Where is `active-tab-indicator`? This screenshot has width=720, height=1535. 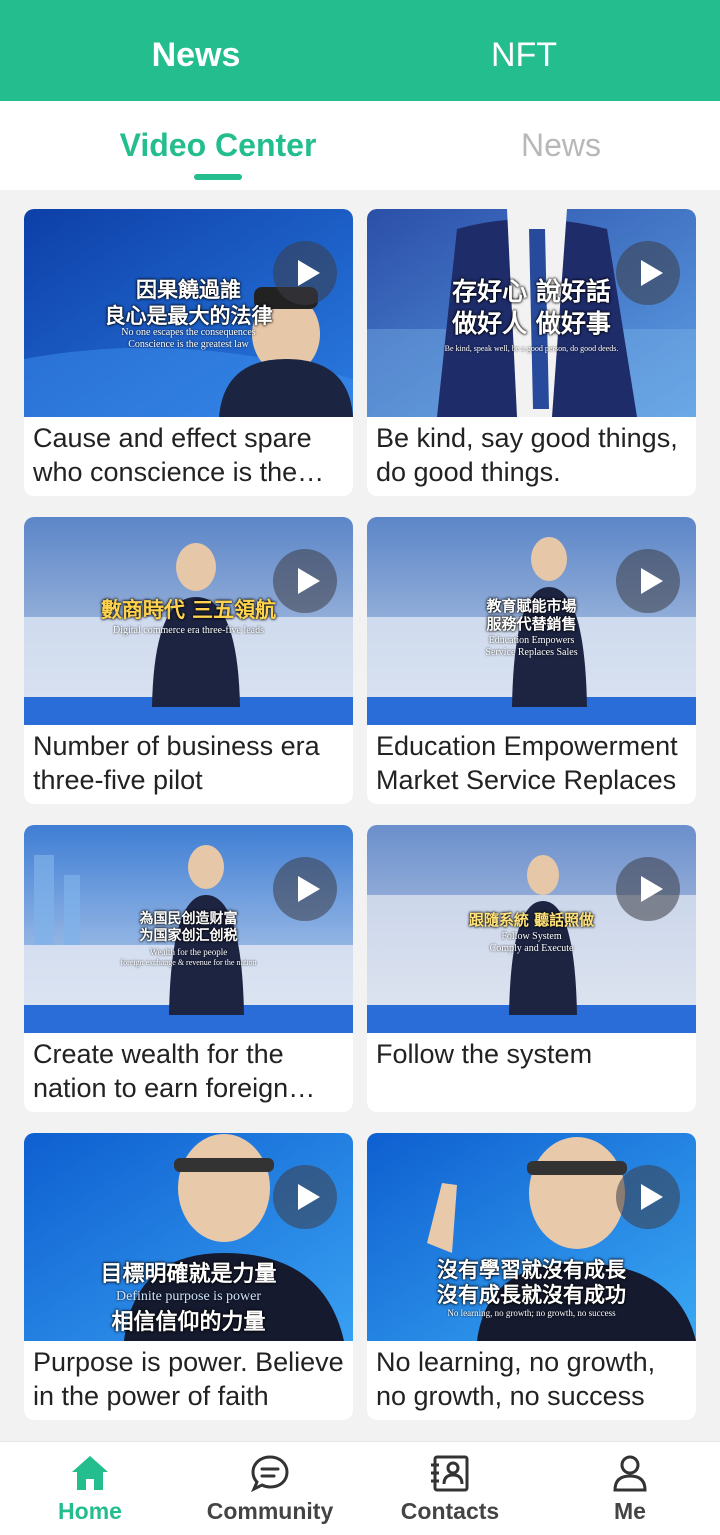
active-tab-indicator is located at coordinates (218, 177).